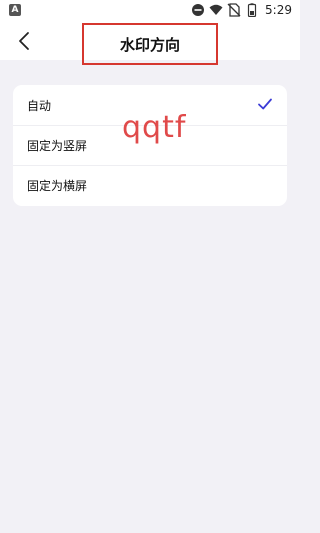 The height and width of the screenshot is (533, 320). Describe the element at coordinates (278, 10) in the screenshot. I see `clock: 5:29` at that location.